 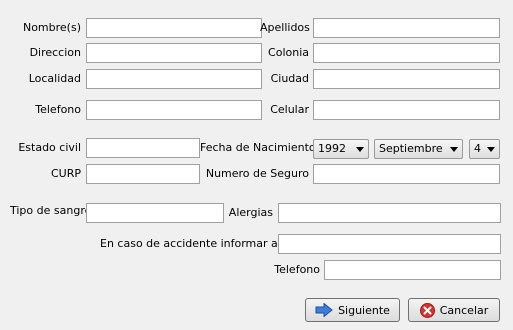 What do you see at coordinates (389, 244) in the screenshot?
I see `contacto-emergencia-input` at bounding box center [389, 244].